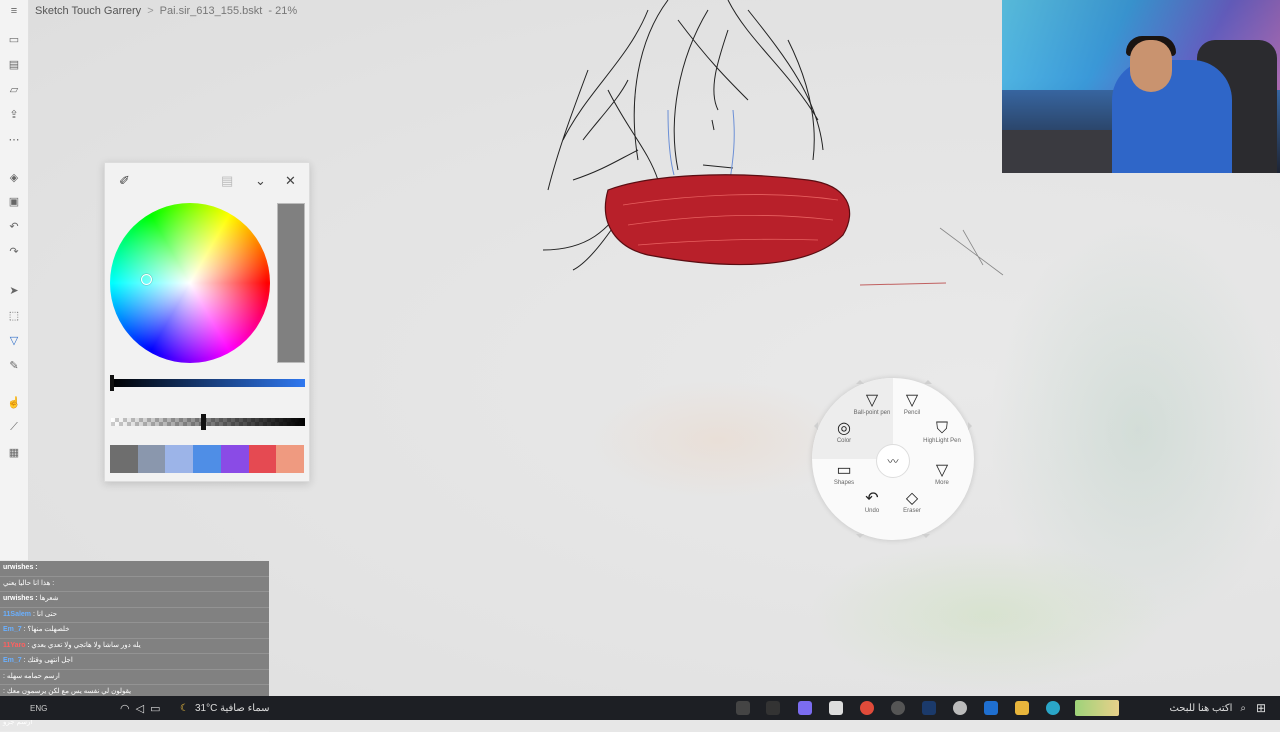  What do you see at coordinates (14, 64) in the screenshot?
I see `save-icon: ▤` at bounding box center [14, 64].